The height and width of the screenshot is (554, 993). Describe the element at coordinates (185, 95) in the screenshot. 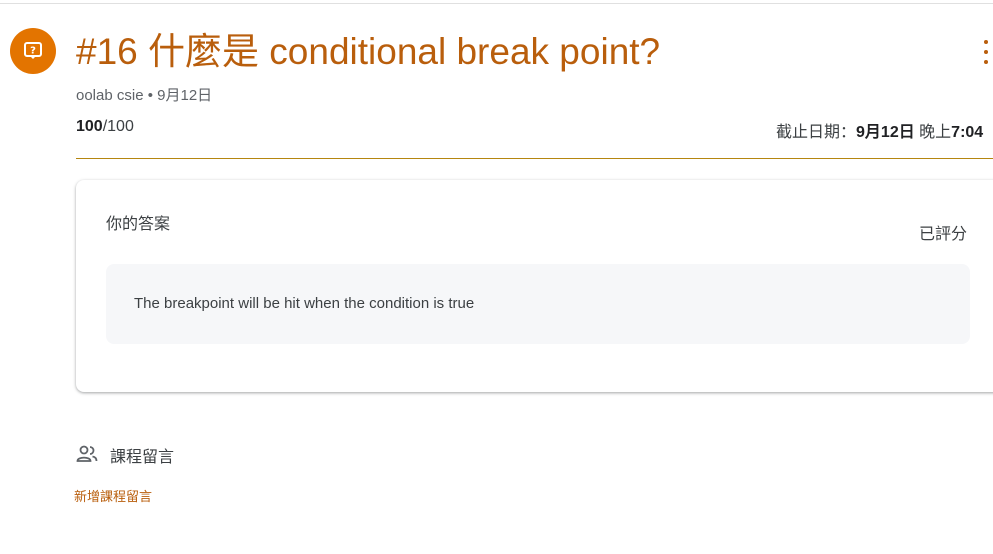

I see `posted-date: 9月12日` at that location.